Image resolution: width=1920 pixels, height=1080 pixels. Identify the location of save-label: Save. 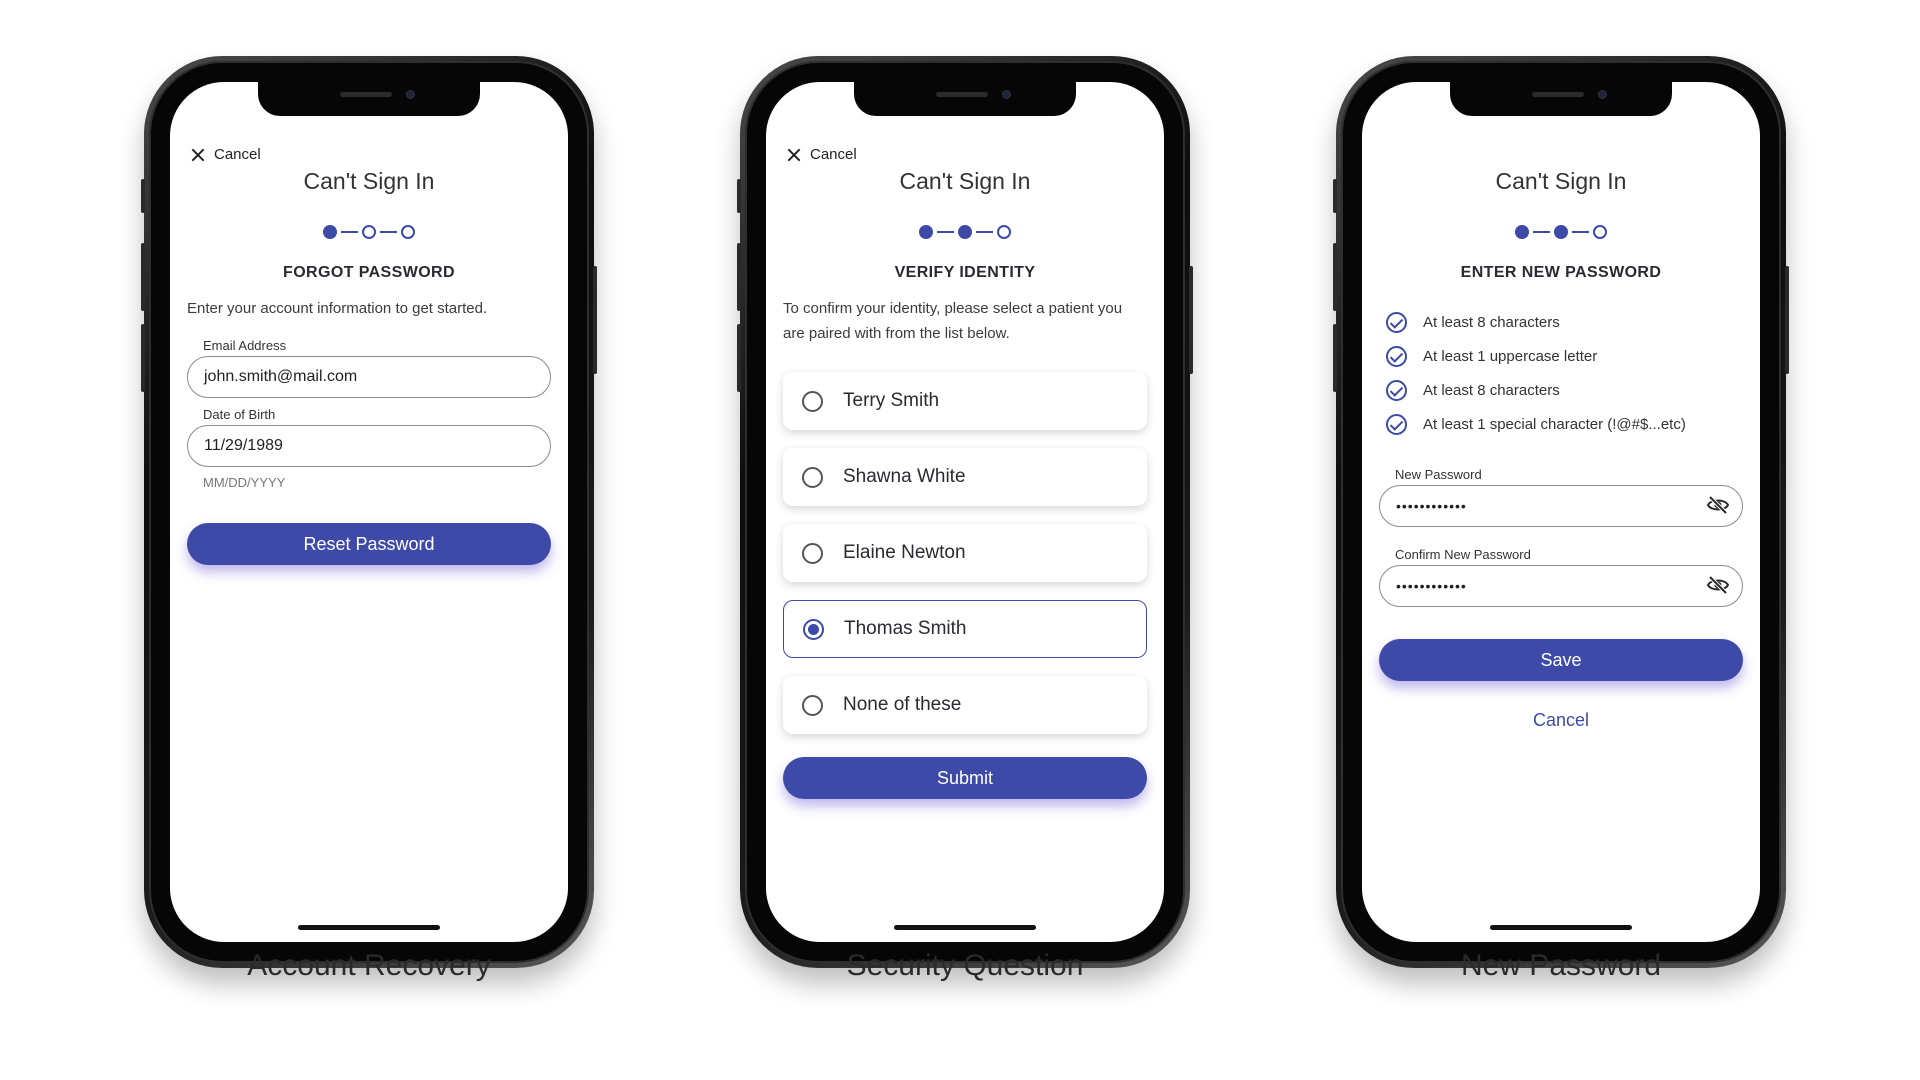
(1561, 659).